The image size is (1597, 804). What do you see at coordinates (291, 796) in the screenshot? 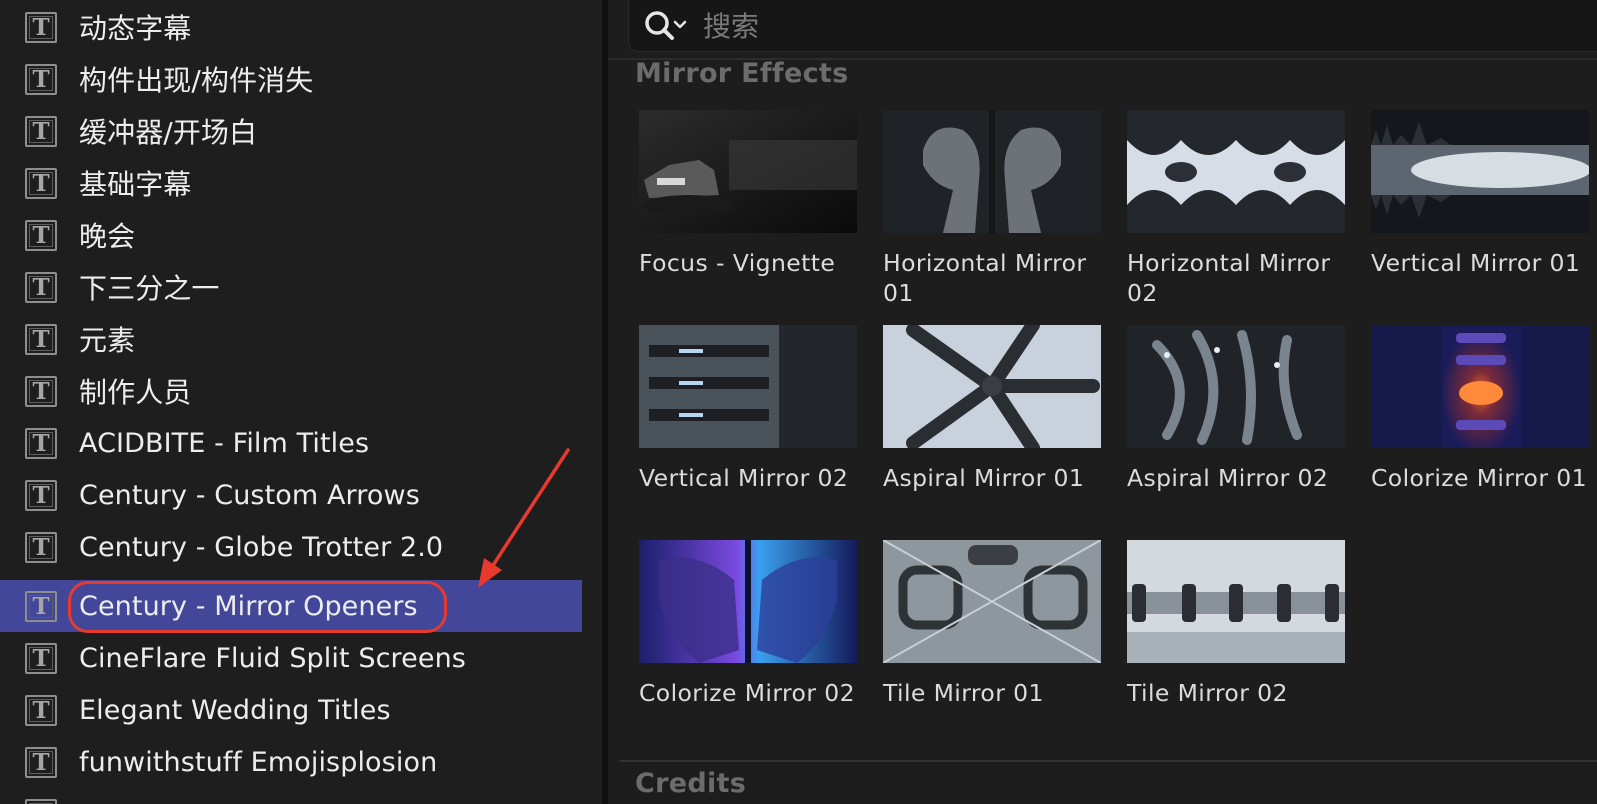
I see `sidebar-item-partial` at bounding box center [291, 796].